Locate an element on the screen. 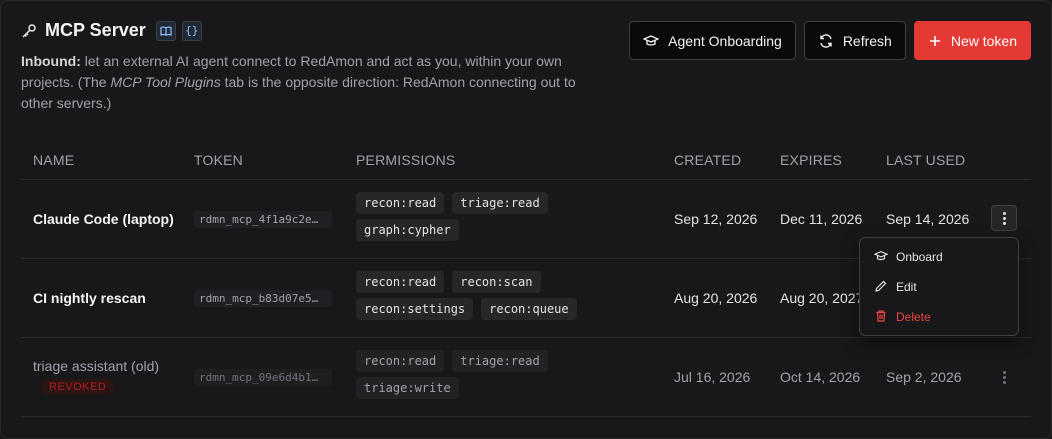 The width and height of the screenshot is (1052, 439). plus-icon is located at coordinates (935, 41).